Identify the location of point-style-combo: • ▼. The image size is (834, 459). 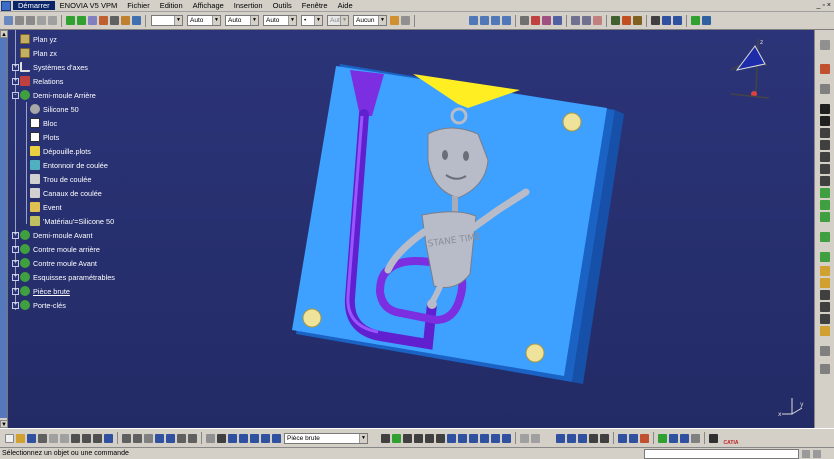
(312, 20).